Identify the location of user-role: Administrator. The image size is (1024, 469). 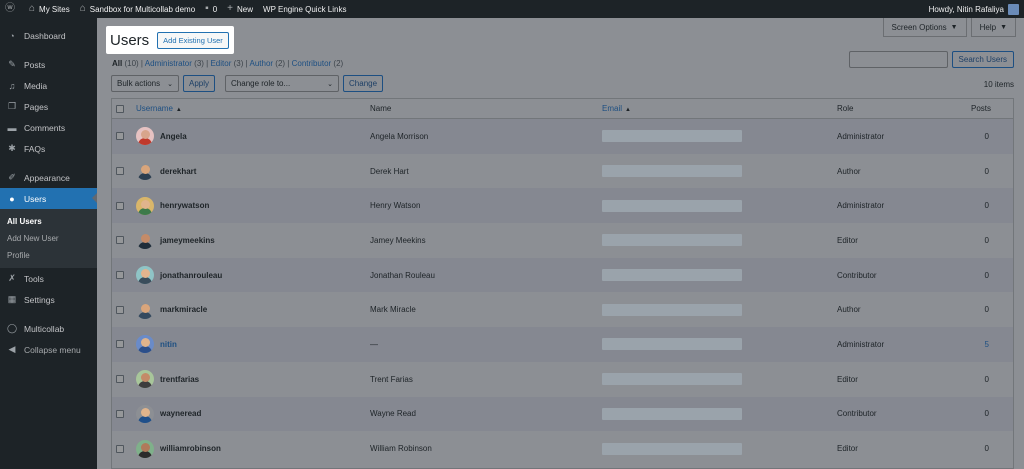
(861, 344).